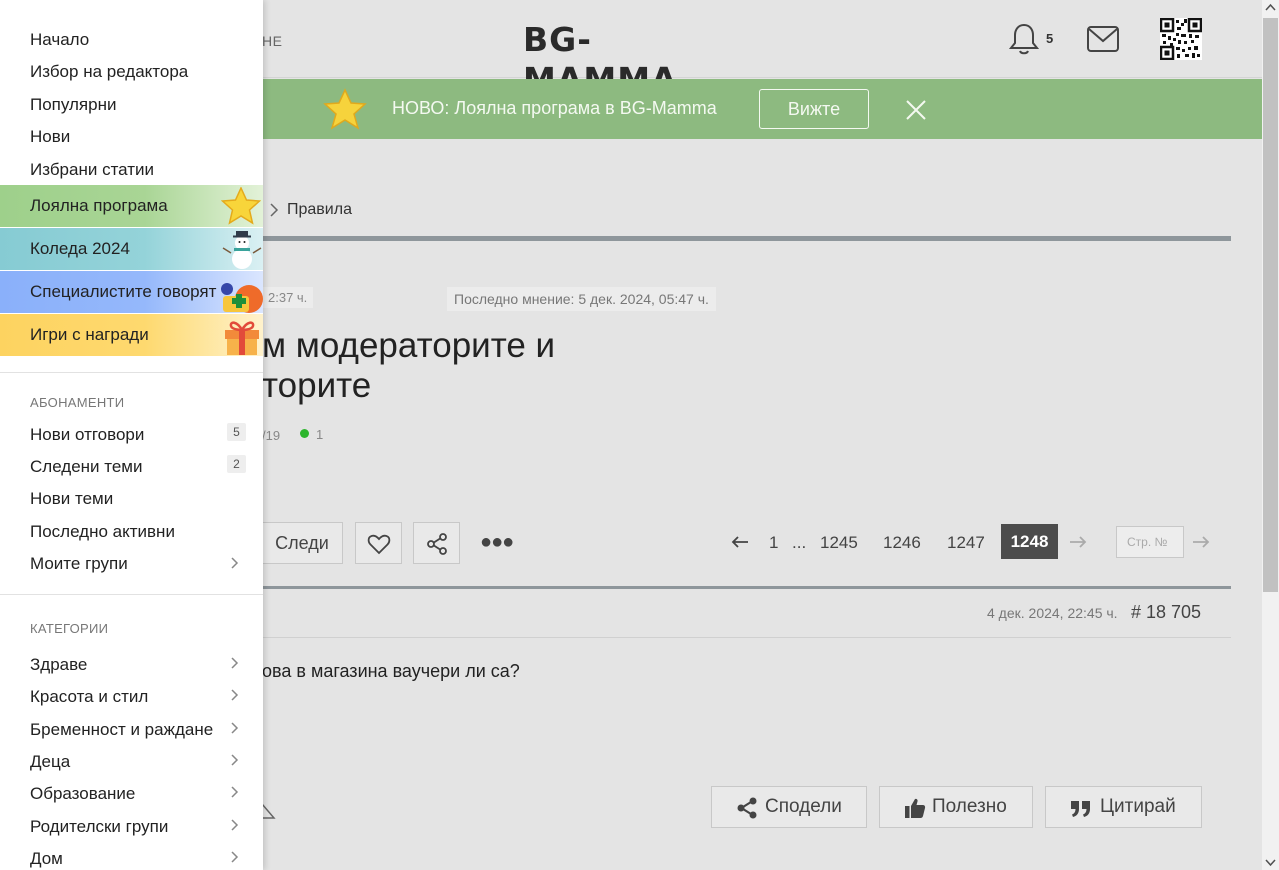 This screenshot has height=870, width=1279. I want to click on share-topic-button, so click(436, 543).